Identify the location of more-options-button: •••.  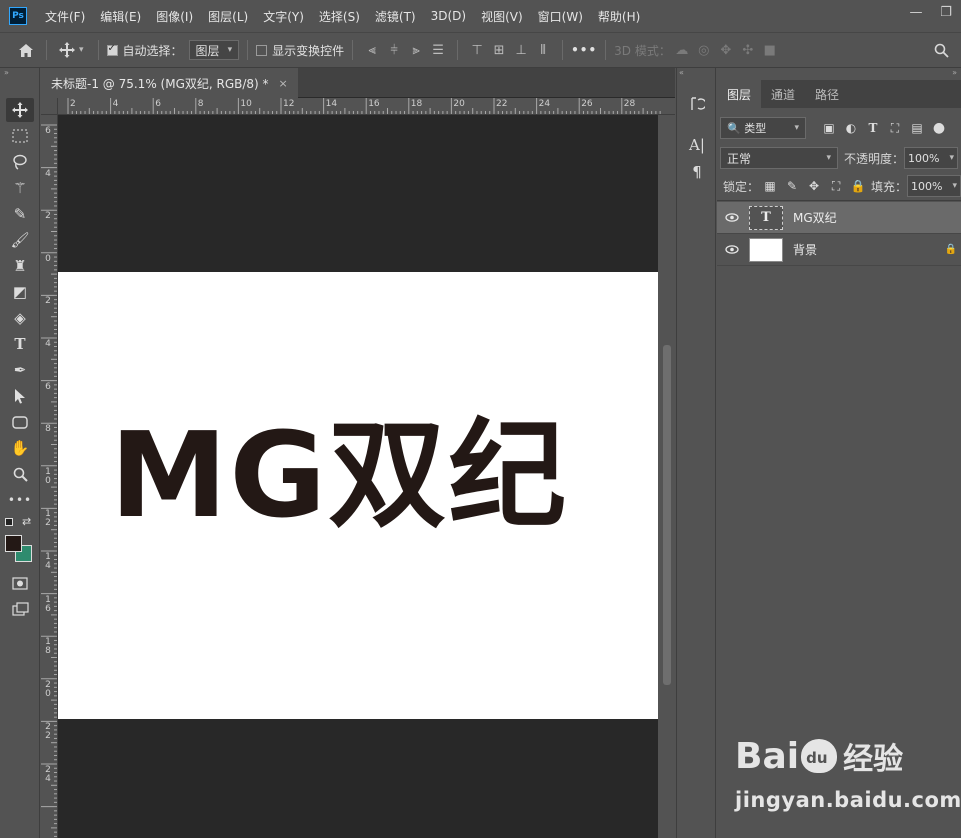
(584, 50).